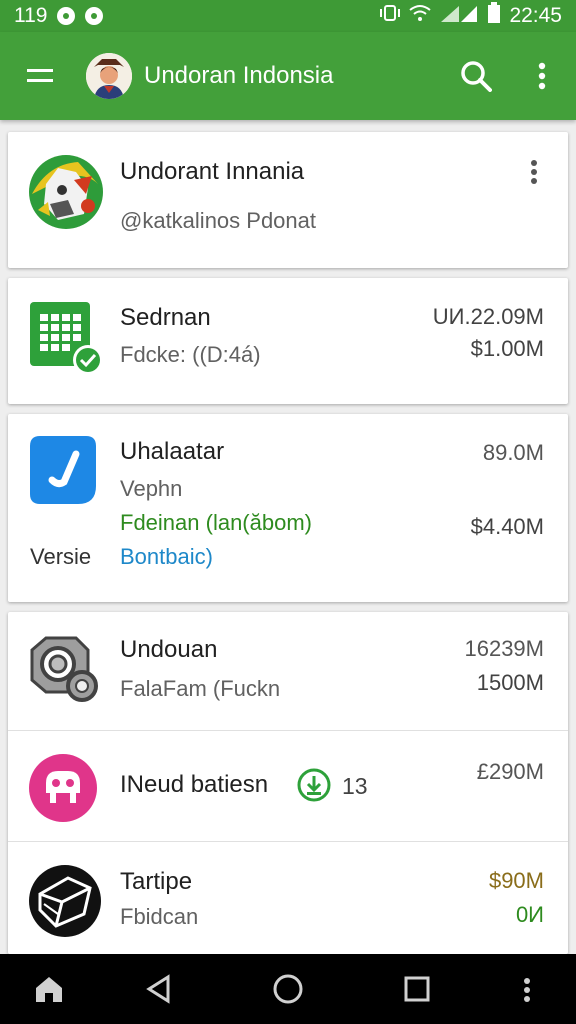 The height and width of the screenshot is (1024, 576). I want to click on back-button, so click(159, 989).